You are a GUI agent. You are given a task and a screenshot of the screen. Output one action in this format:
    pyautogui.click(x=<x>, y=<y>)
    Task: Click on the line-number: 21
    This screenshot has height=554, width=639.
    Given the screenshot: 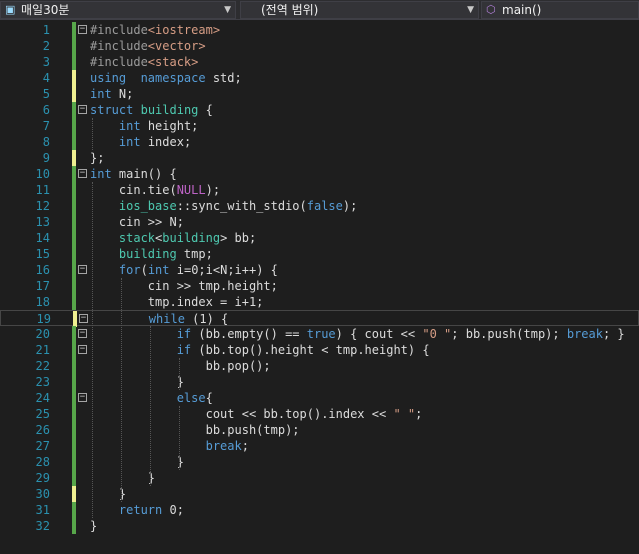 What is the action you would take?
    pyautogui.click(x=42, y=350)
    